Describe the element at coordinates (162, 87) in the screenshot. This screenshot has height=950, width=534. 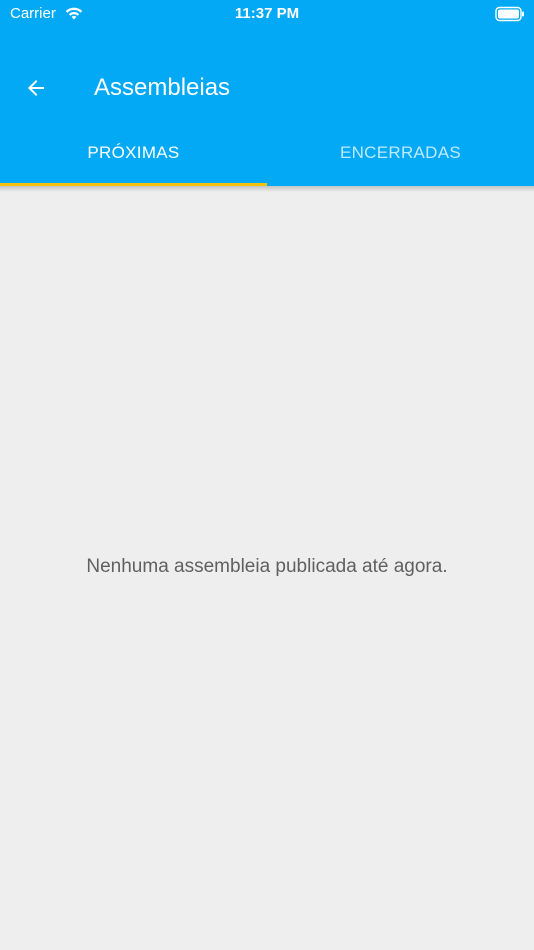
I see `page-title: Assembleias` at that location.